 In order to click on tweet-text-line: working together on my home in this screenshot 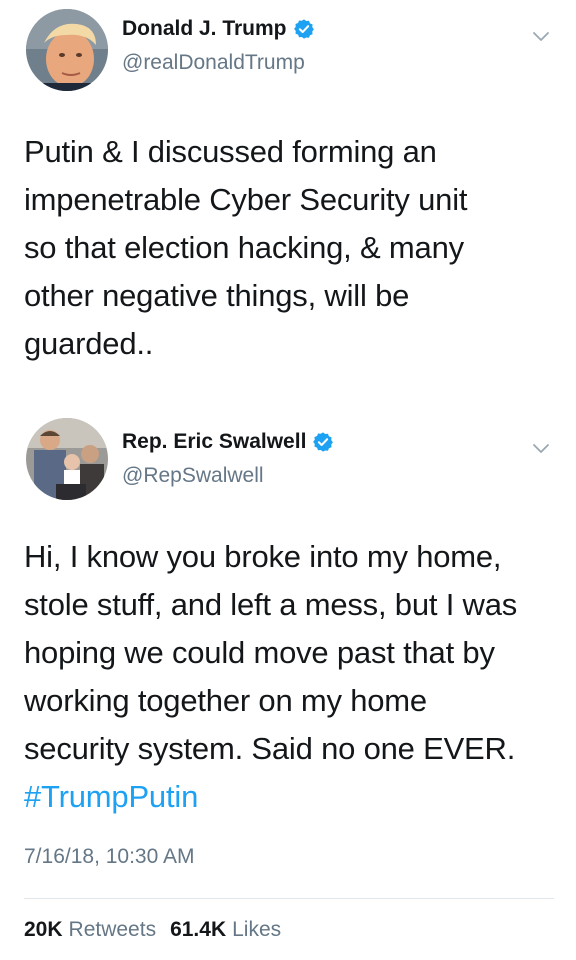, I will do `click(225, 700)`.